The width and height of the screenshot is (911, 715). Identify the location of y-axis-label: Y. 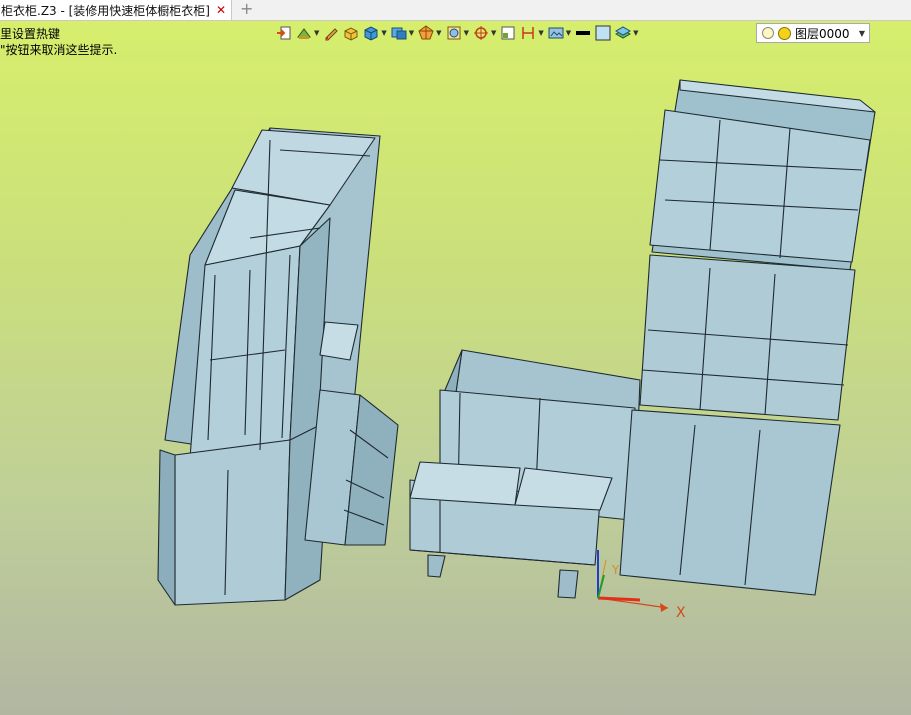
(615, 570).